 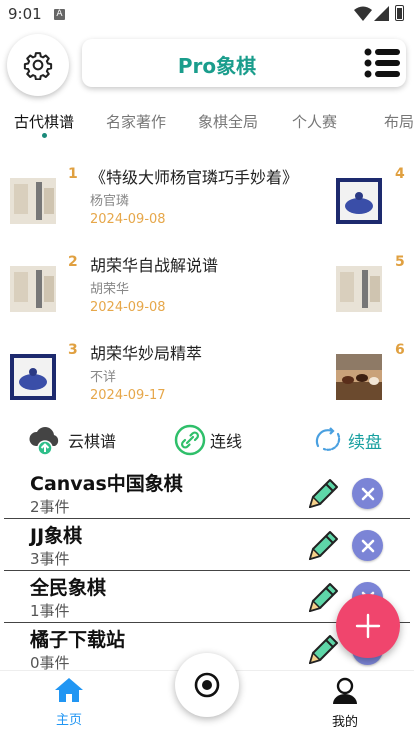 I want to click on tab-openings: 布局, so click(x=399, y=121).